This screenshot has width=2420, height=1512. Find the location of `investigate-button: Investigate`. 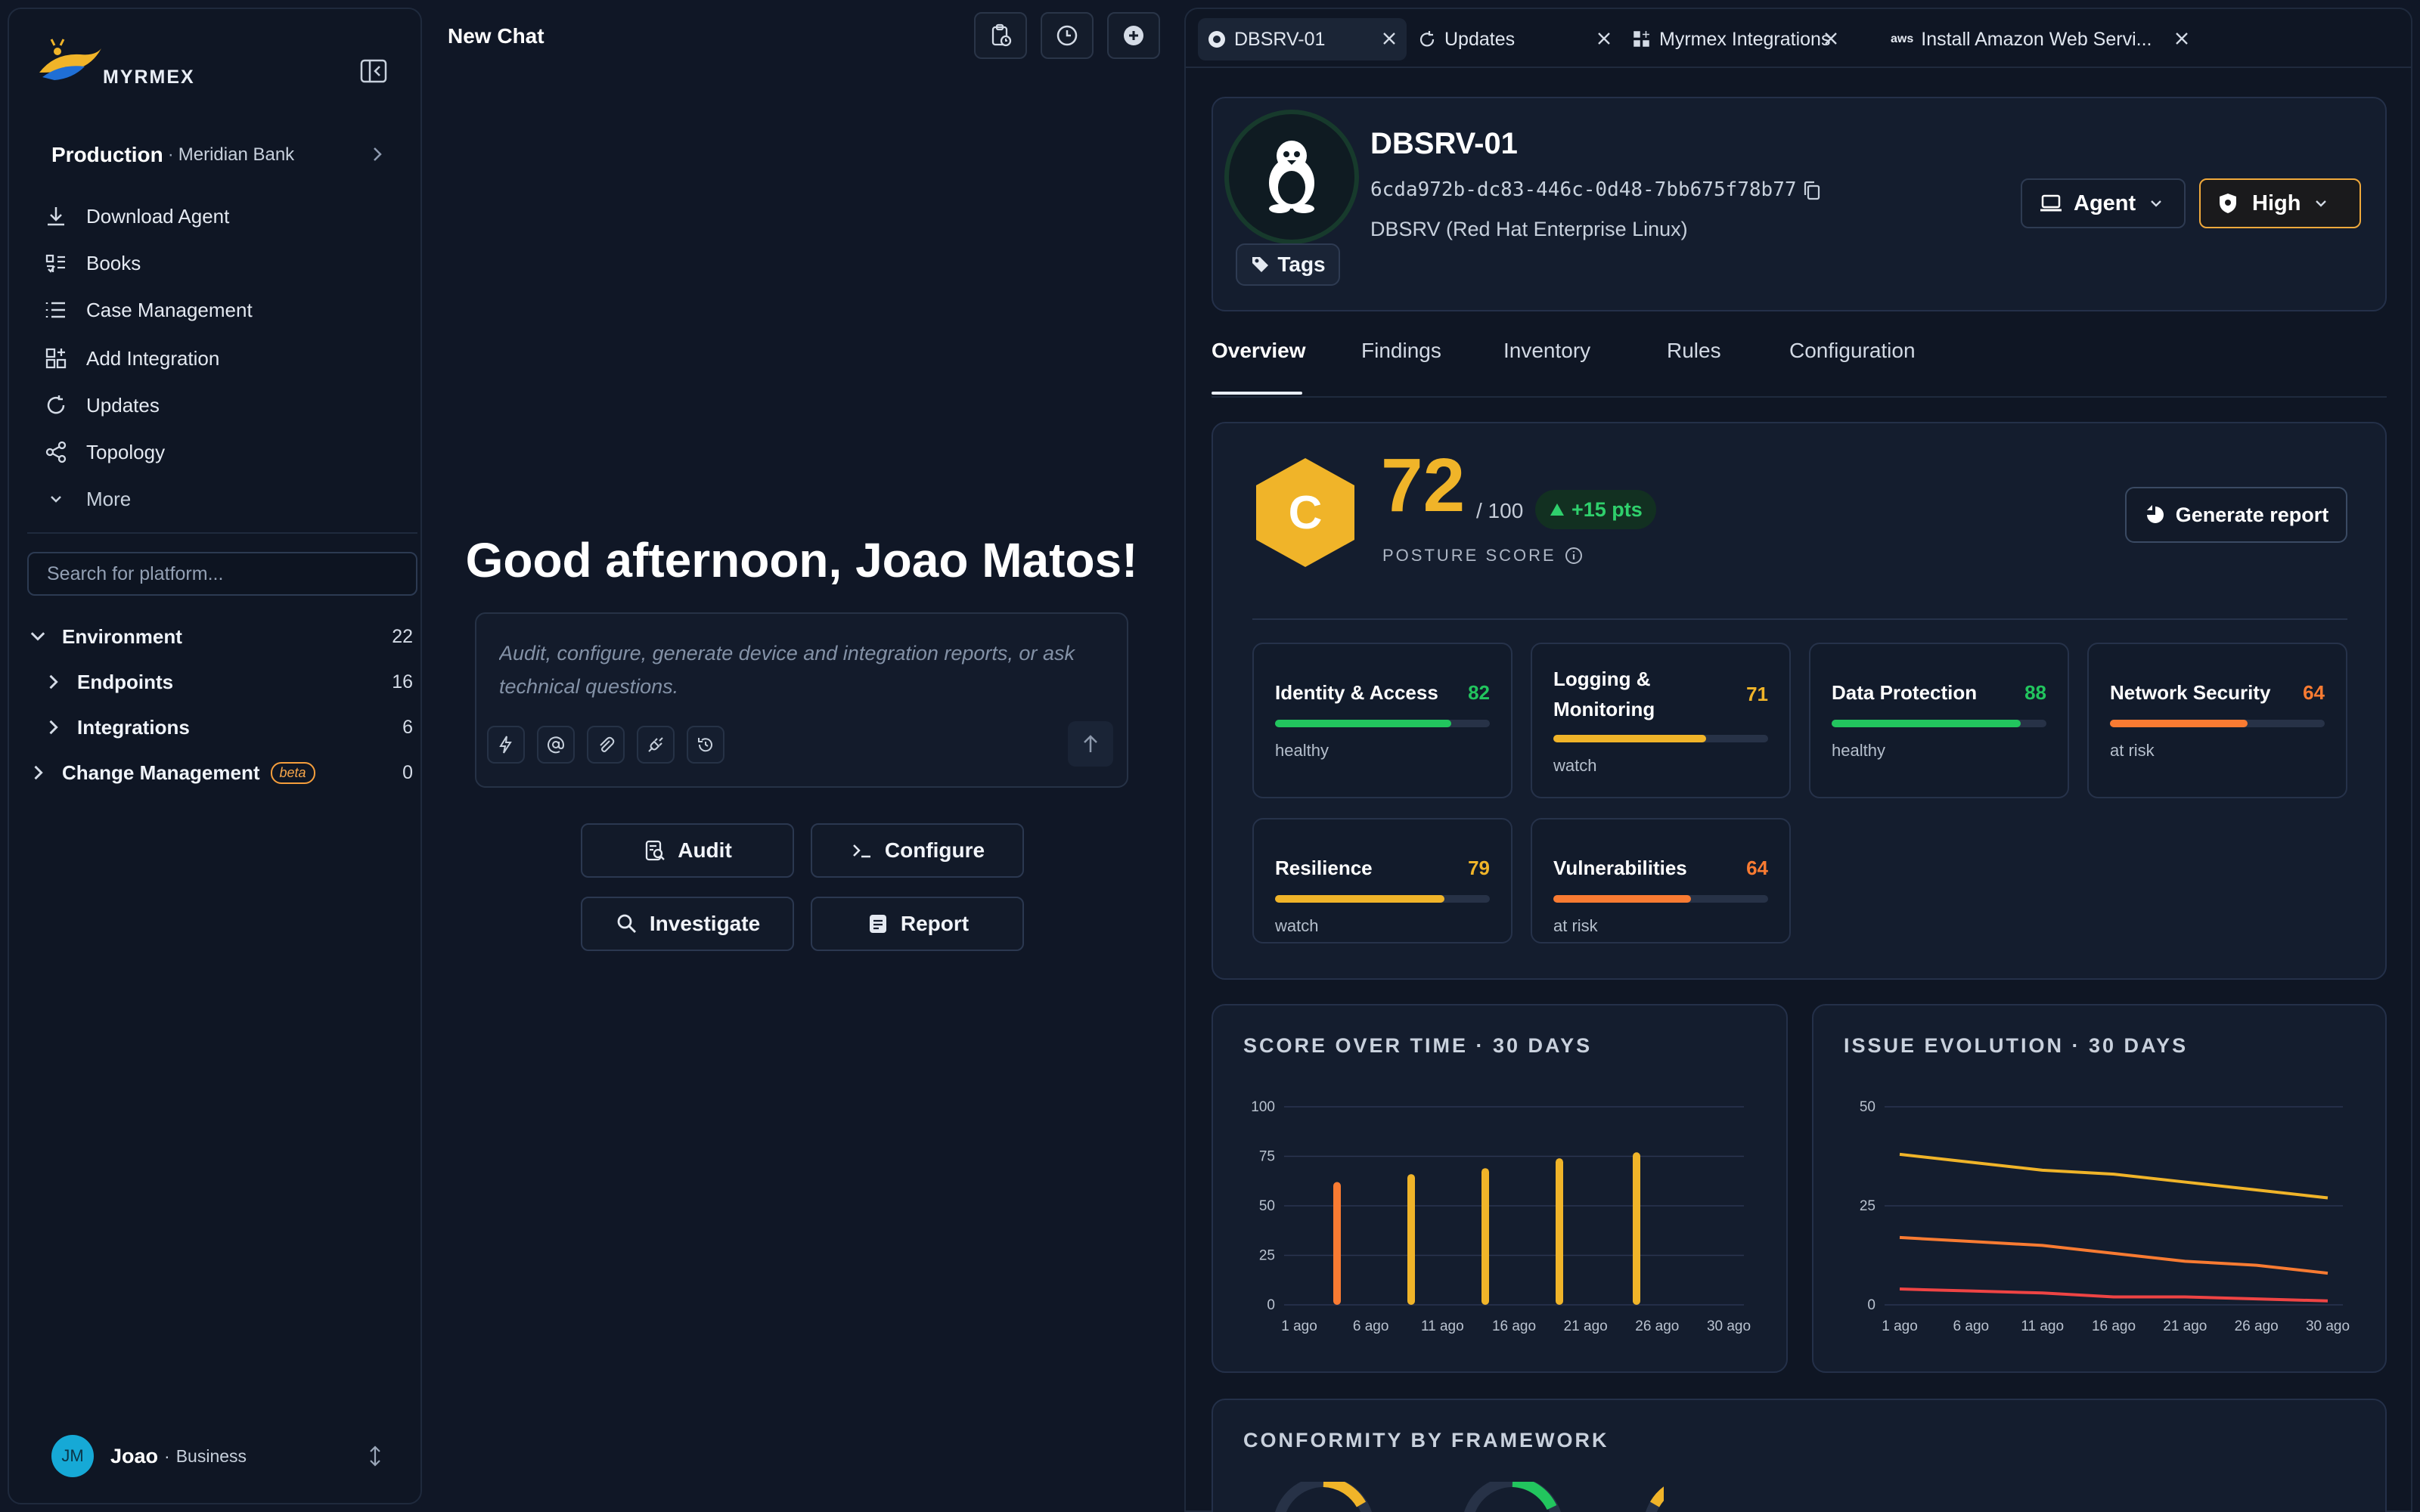

investigate-button: Investigate is located at coordinates (687, 924).